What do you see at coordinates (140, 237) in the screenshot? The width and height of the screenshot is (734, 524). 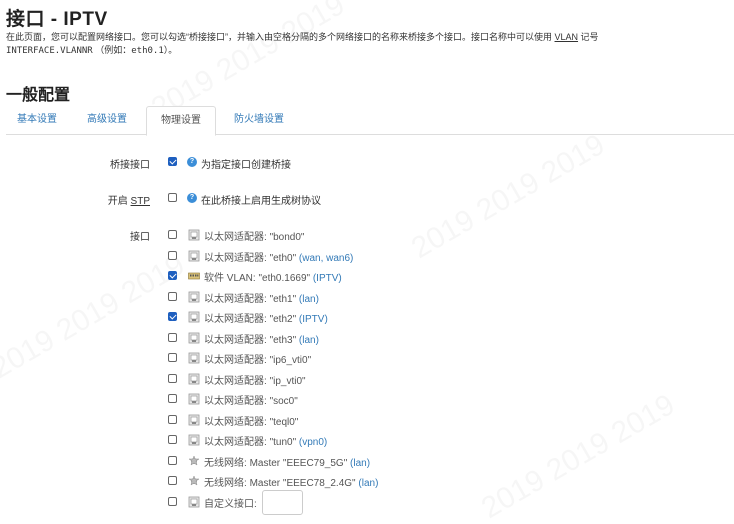 I see `interfaces-label: 接口` at bounding box center [140, 237].